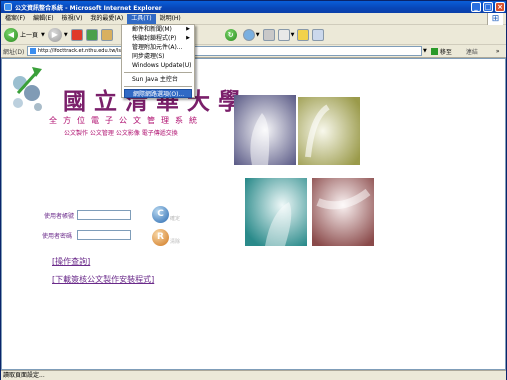 Image resolution: width=507 pixels, height=380 pixels. I want to click on refresh-button, so click(91, 35).